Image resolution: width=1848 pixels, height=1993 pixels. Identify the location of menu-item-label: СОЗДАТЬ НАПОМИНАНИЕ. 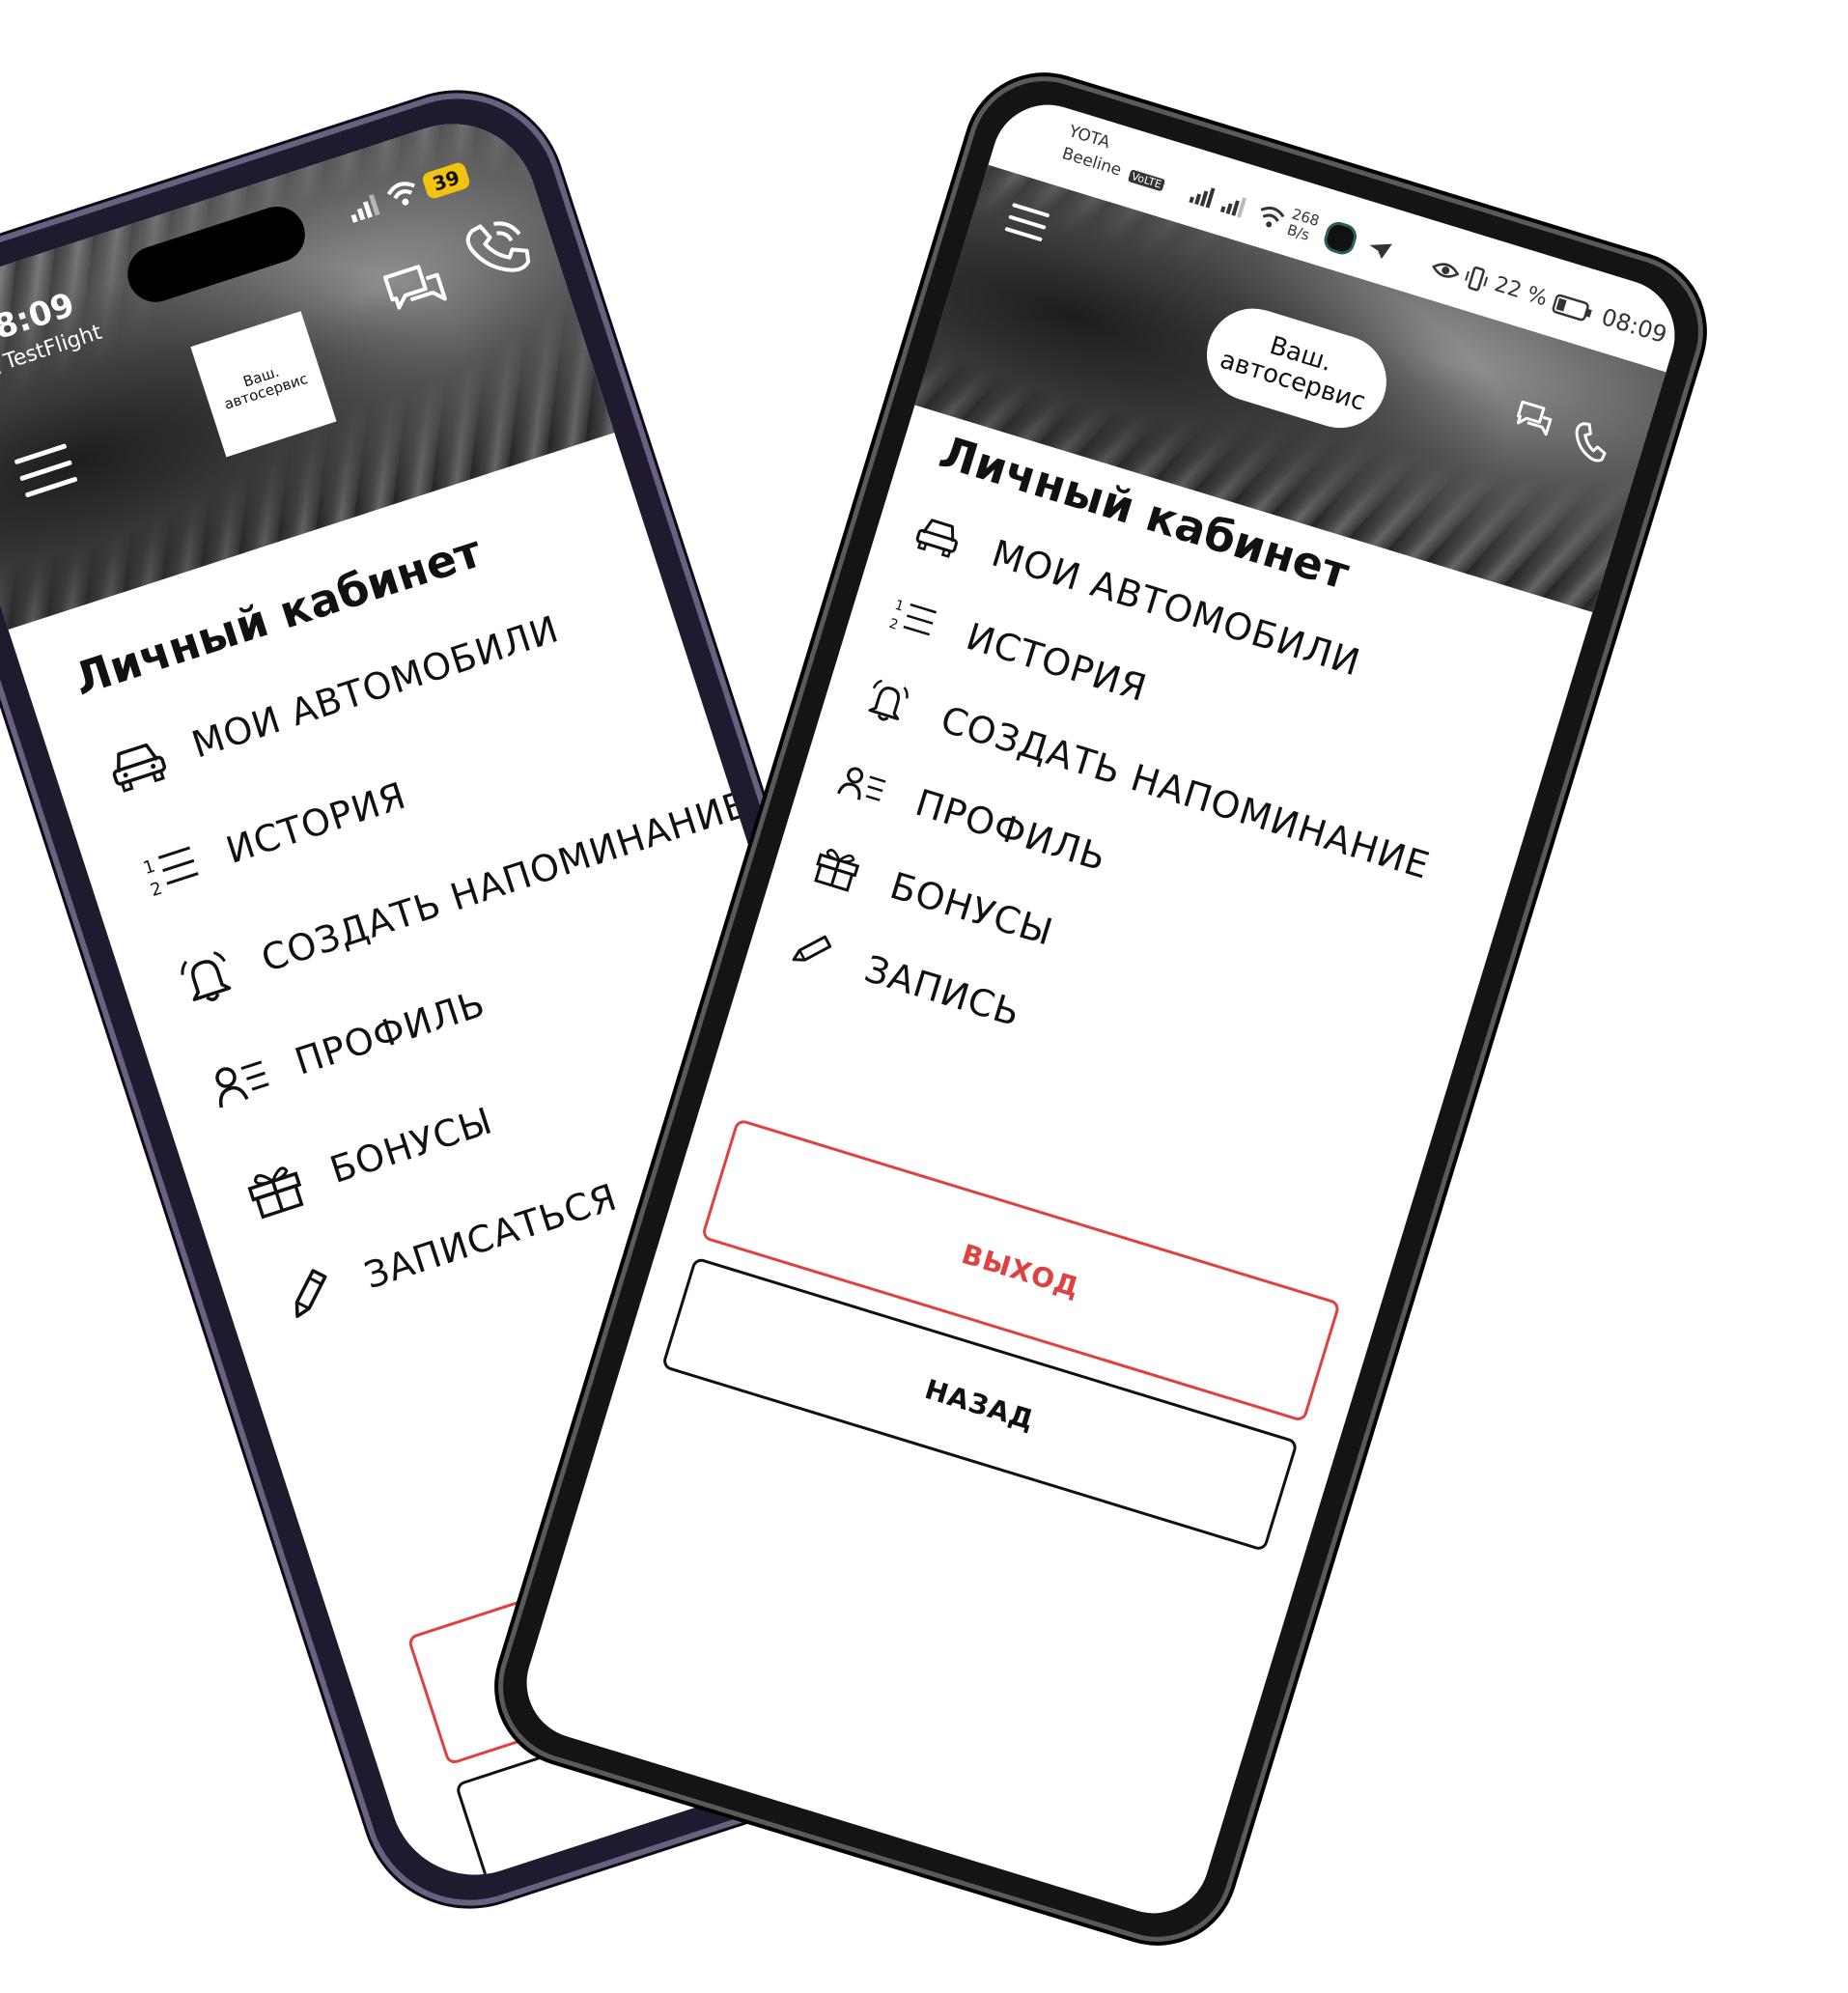
(1186, 792).